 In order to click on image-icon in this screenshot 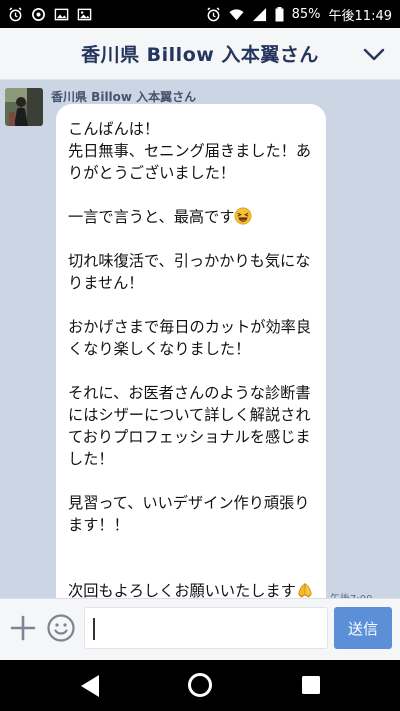, I will do `click(61, 14)`.